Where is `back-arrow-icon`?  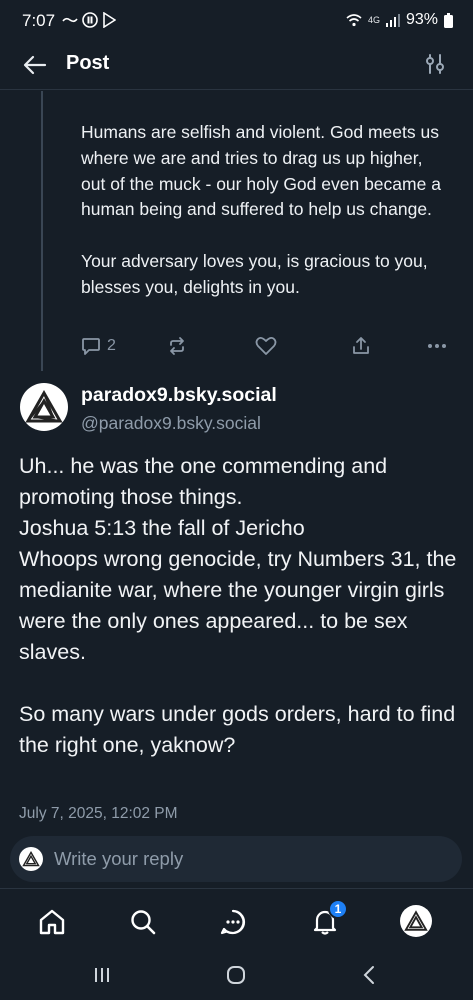
back-arrow-icon is located at coordinates (35, 65).